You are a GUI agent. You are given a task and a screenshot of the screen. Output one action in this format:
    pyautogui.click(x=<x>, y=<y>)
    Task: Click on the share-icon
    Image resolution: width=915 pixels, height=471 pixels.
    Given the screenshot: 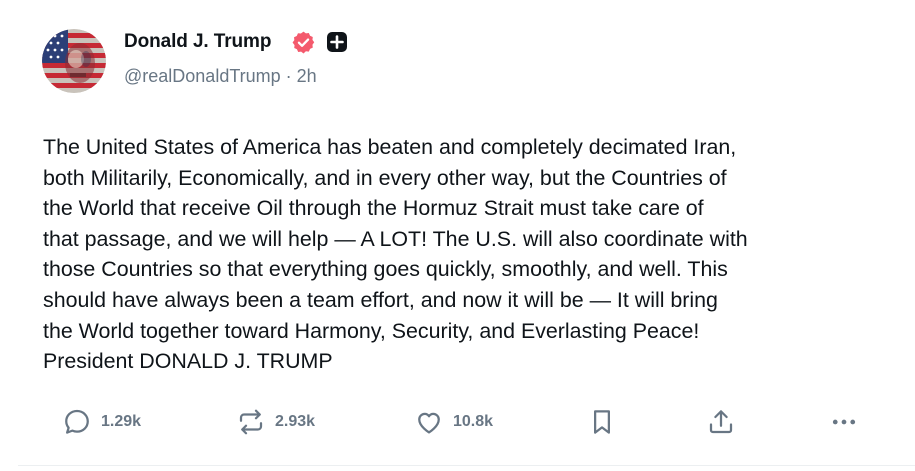 What is the action you would take?
    pyautogui.click(x=721, y=422)
    